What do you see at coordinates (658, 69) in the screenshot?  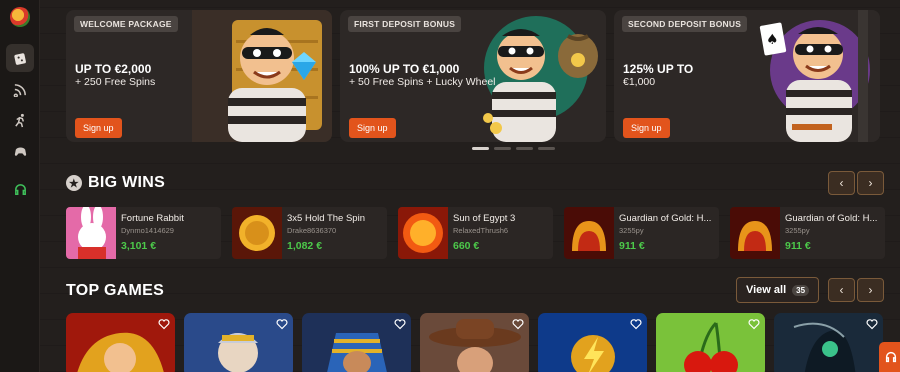 I see `promo-headline: 125% UP TO` at bounding box center [658, 69].